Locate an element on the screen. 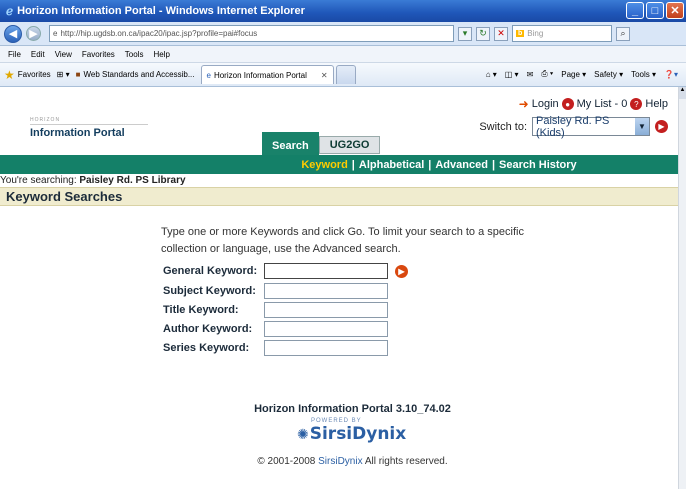 The height and width of the screenshot is (489, 686). menu-view: View is located at coordinates (63, 54).